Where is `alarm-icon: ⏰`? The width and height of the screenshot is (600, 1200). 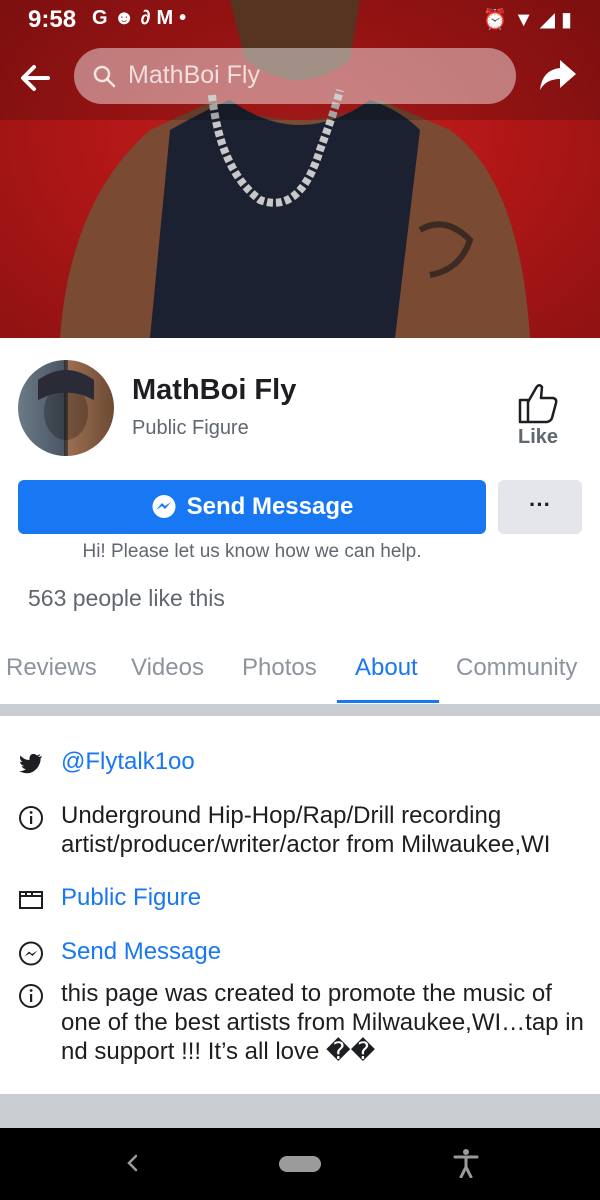
alarm-icon: ⏰ is located at coordinates (498, 20).